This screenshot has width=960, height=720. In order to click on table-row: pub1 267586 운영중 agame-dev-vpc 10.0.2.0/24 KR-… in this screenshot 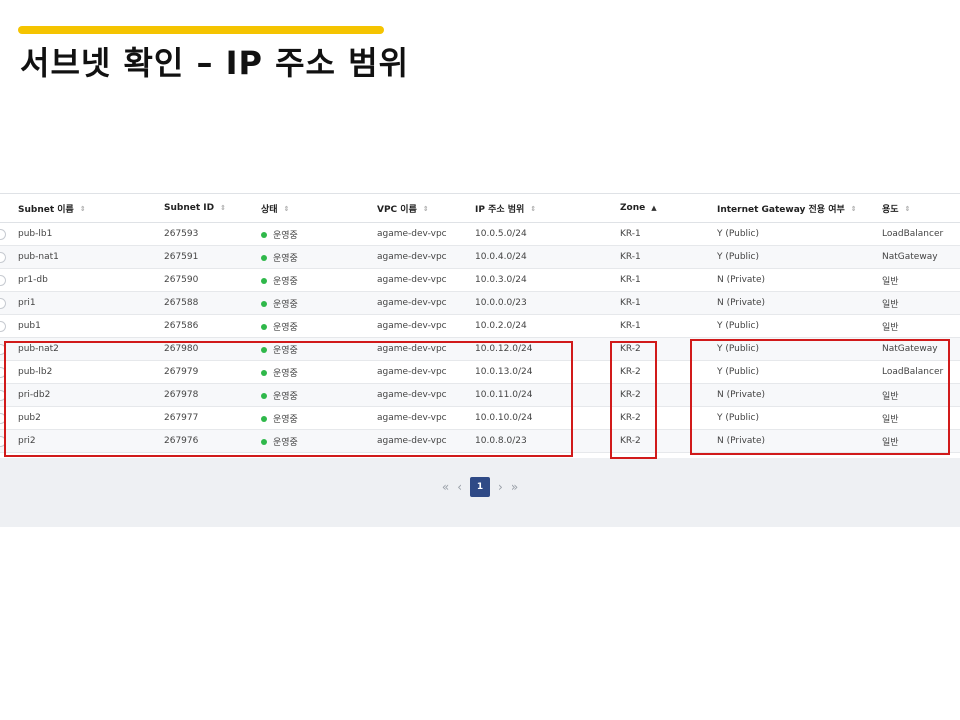, I will do `click(480, 326)`.